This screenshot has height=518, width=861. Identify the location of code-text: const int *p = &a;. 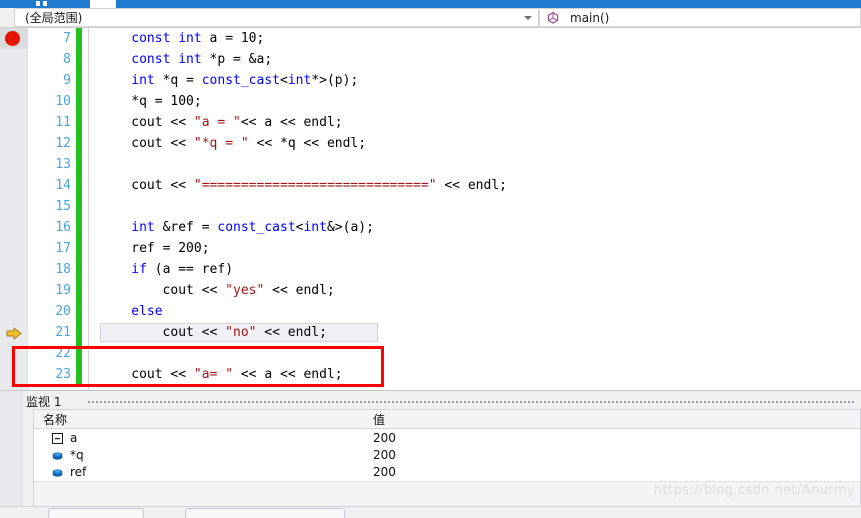
(201, 59).